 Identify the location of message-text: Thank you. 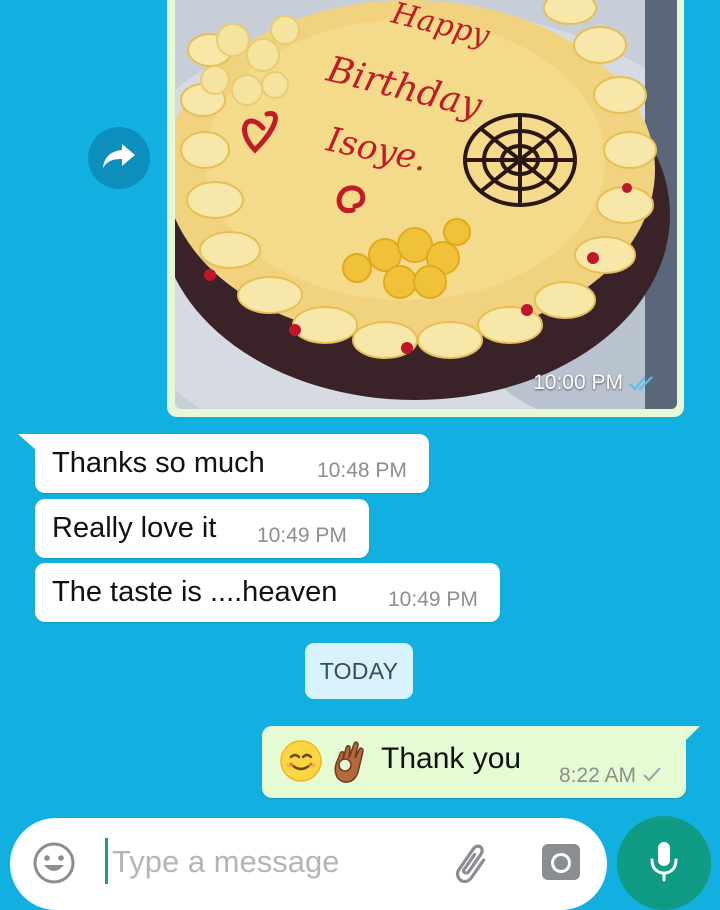
(451, 758).